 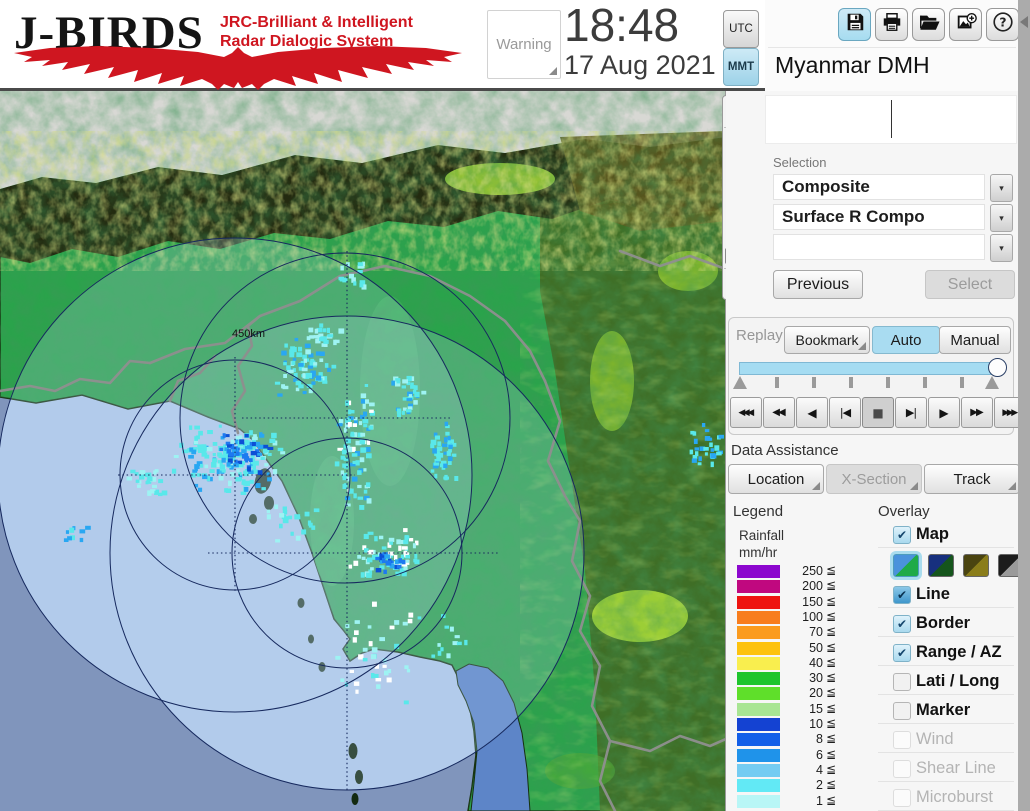 I want to click on legend-value: 4, so click(x=819, y=770).